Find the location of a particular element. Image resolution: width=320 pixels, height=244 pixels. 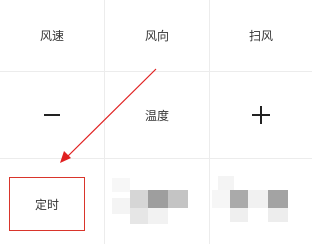

temperature-display: 温度 is located at coordinates (157, 115).